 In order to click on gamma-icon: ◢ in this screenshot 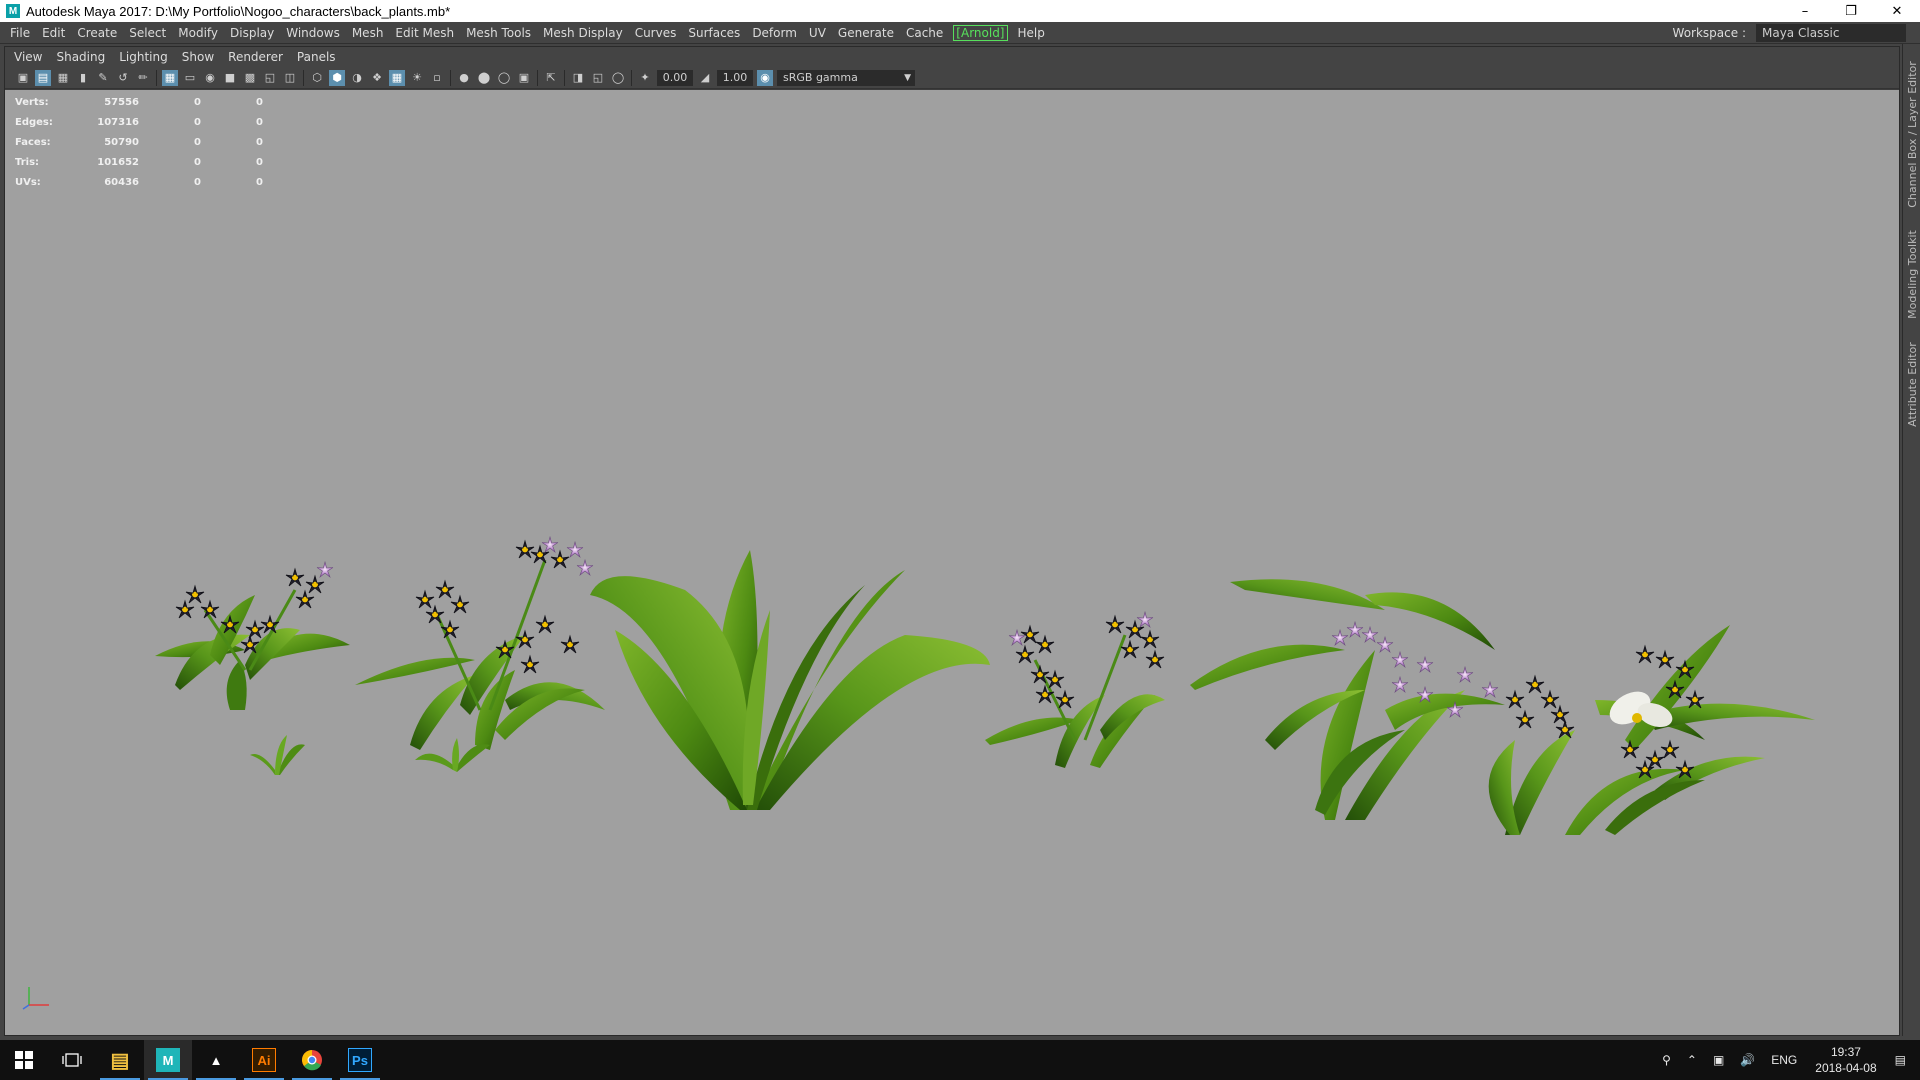, I will do `click(705, 78)`.